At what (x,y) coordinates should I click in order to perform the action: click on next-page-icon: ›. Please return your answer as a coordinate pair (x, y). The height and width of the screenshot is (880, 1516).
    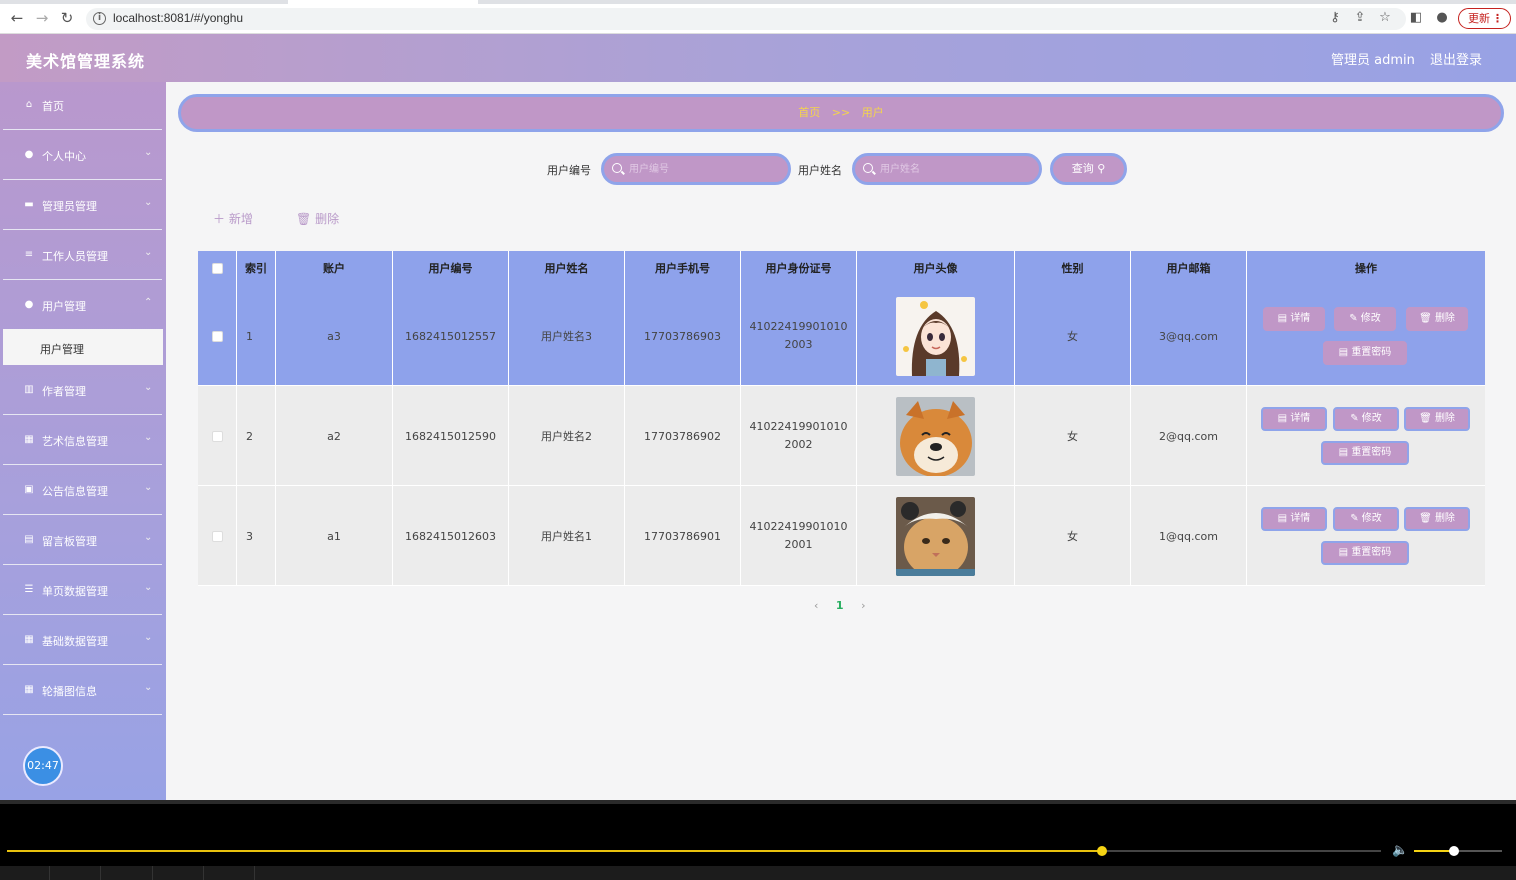
    Looking at the image, I should click on (863, 605).